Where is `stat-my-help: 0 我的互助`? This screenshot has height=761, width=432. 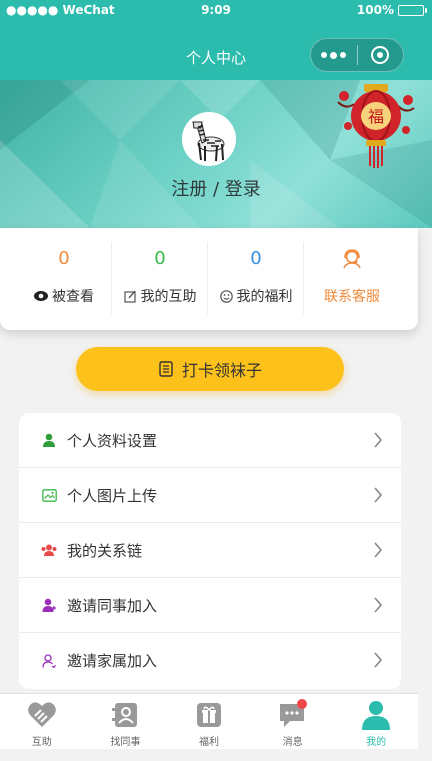
stat-my-help: 0 我的互助 is located at coordinates (160, 279).